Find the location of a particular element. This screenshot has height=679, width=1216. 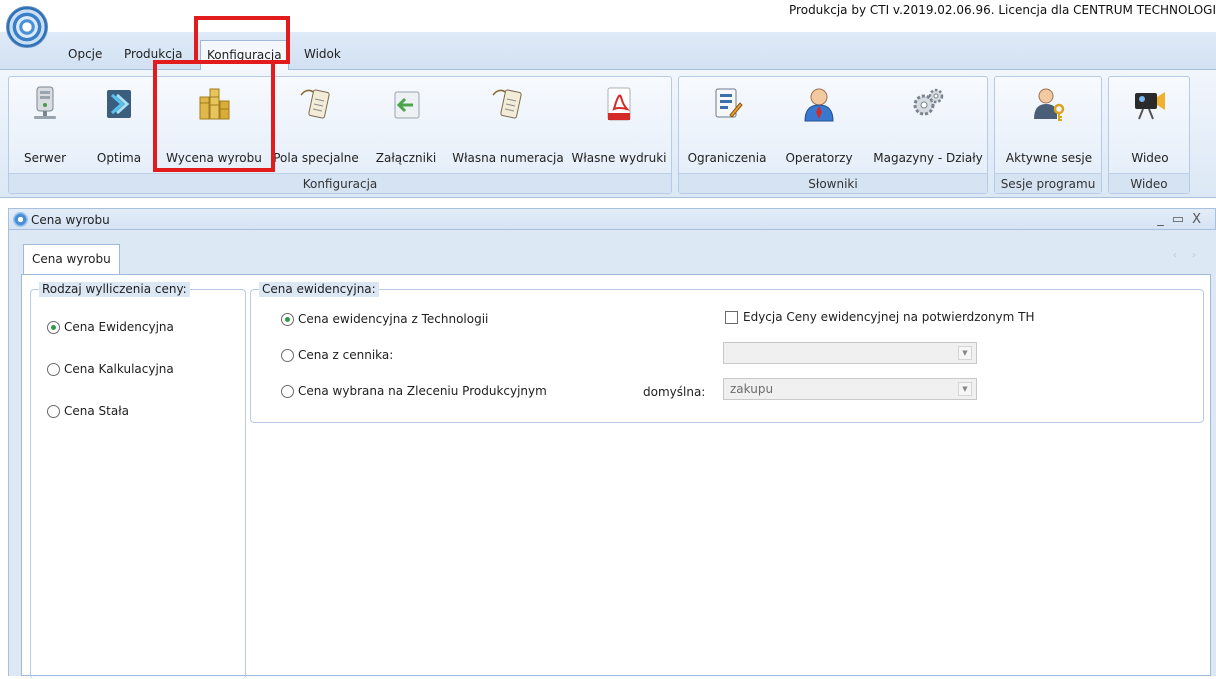

ribbon-group-wideo-label: Wideo is located at coordinates (1149, 183).